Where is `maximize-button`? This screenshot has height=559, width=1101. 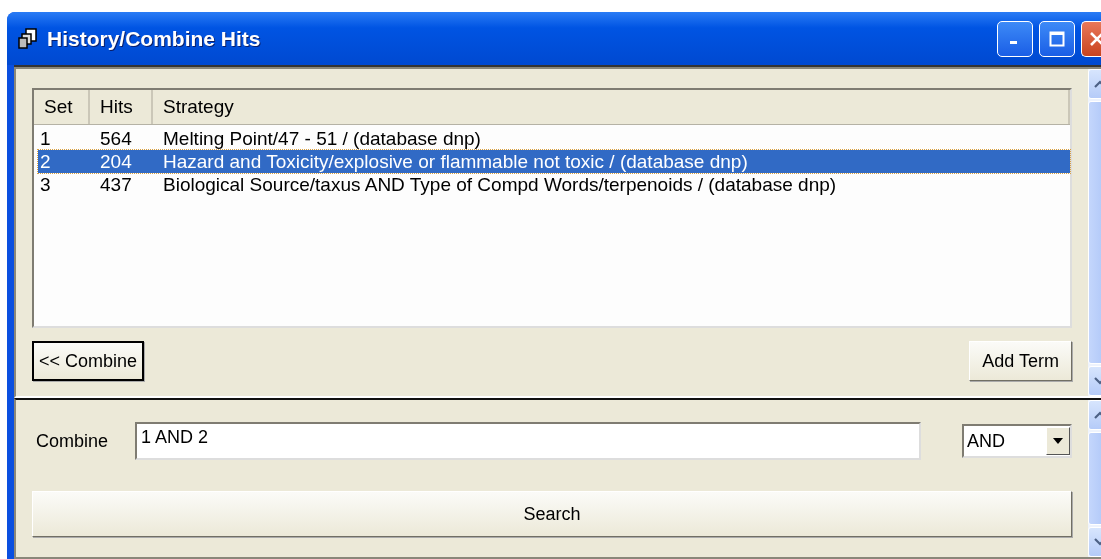
maximize-button is located at coordinates (1057, 38).